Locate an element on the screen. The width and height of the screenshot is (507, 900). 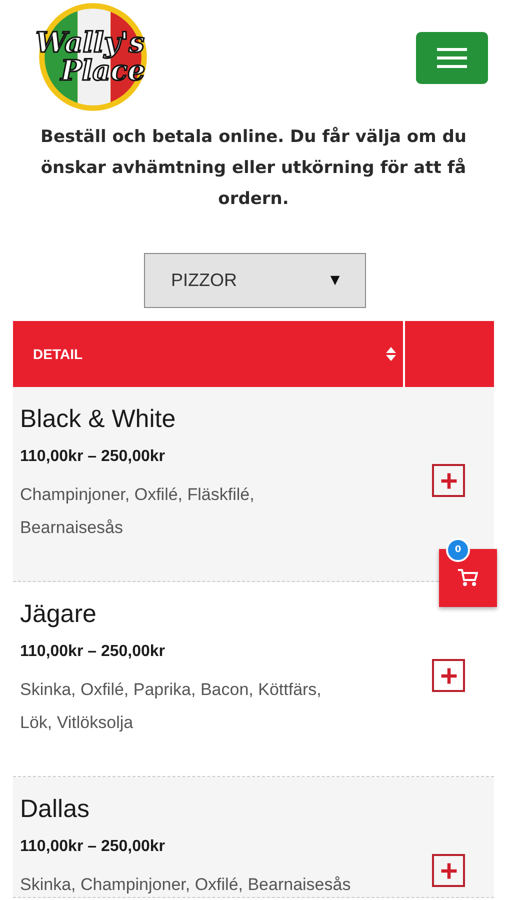
menu-button is located at coordinates (452, 58).